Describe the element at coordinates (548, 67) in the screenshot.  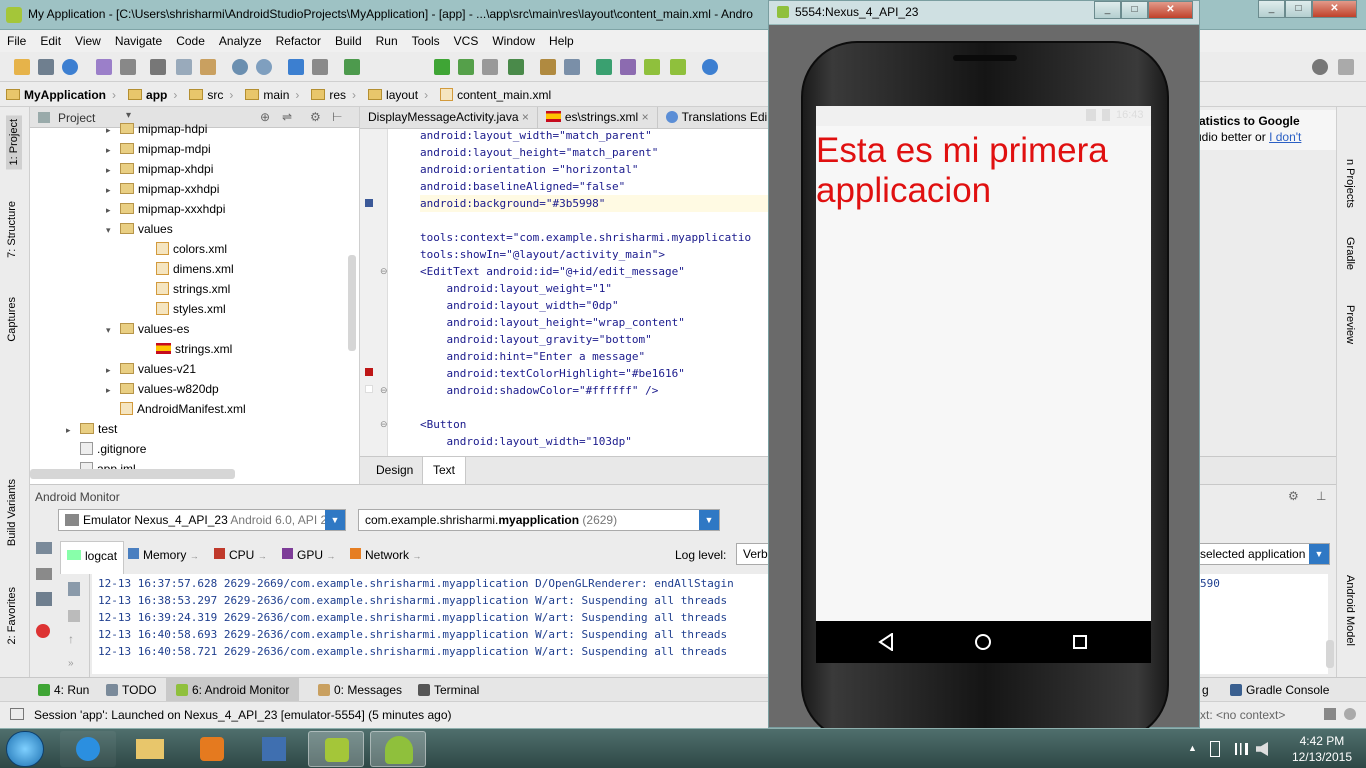
I see `project-structure-icon` at that location.